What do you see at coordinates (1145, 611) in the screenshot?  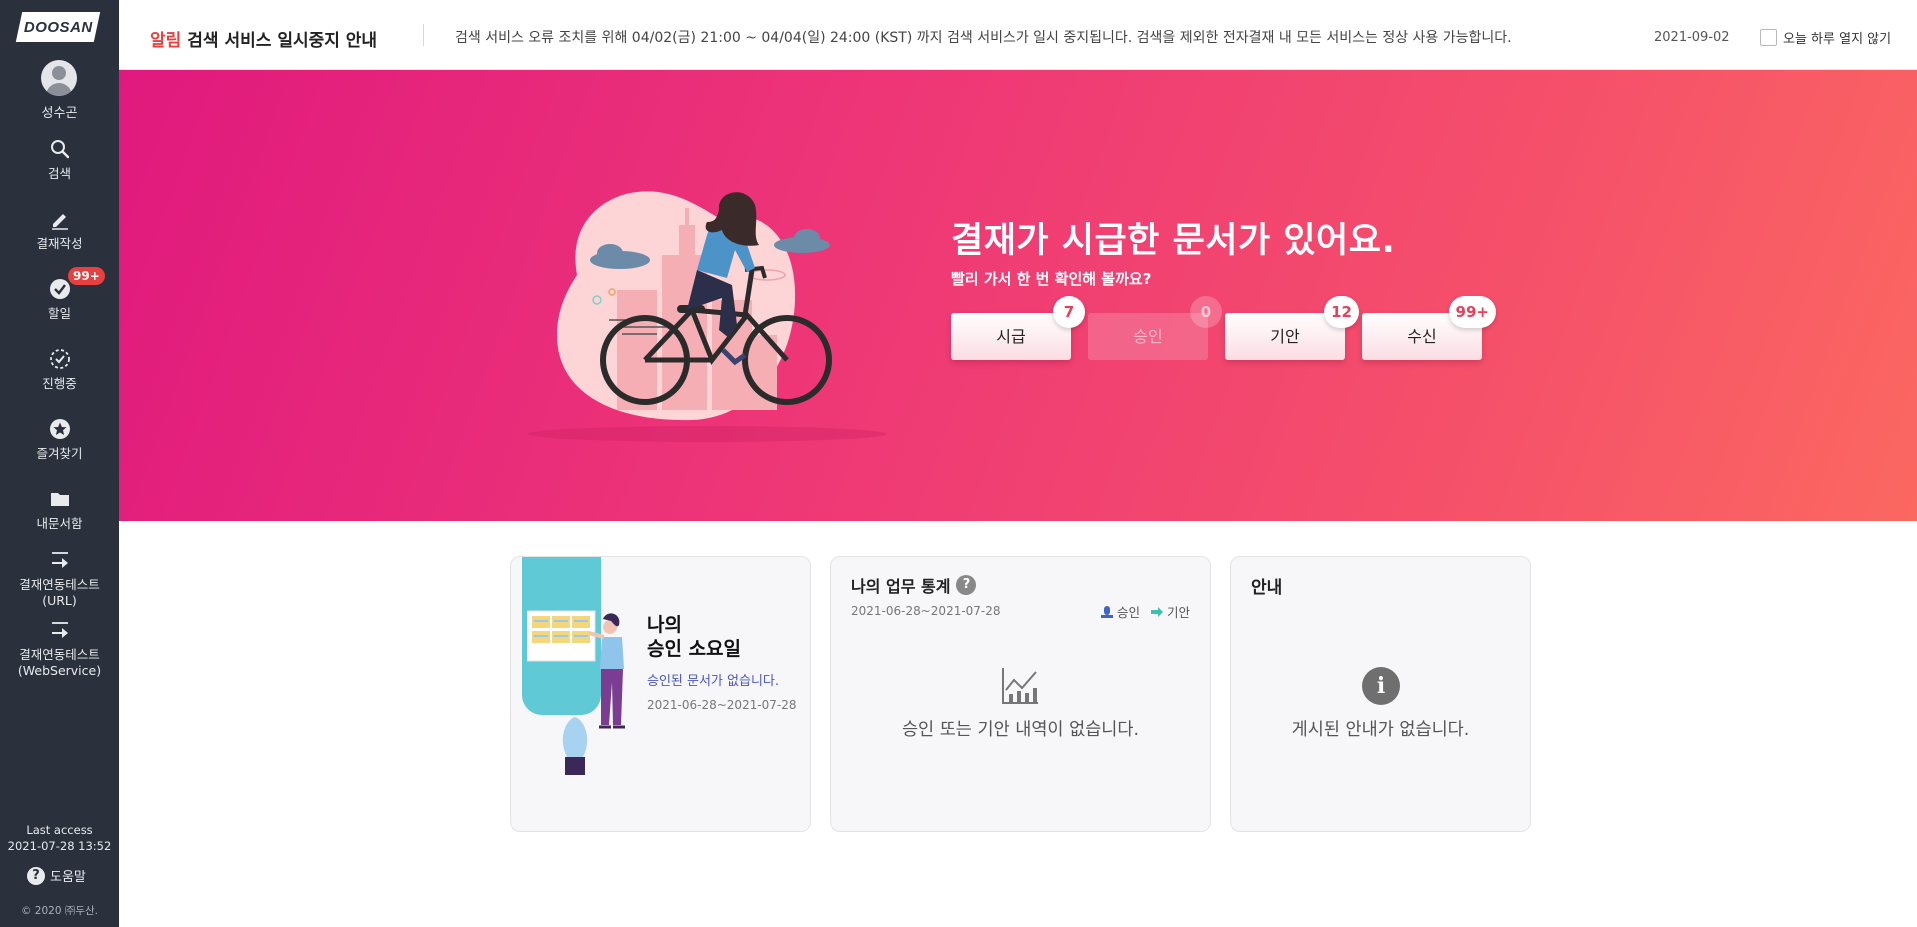 I see `work-stats-legend: 승인 기안` at bounding box center [1145, 611].